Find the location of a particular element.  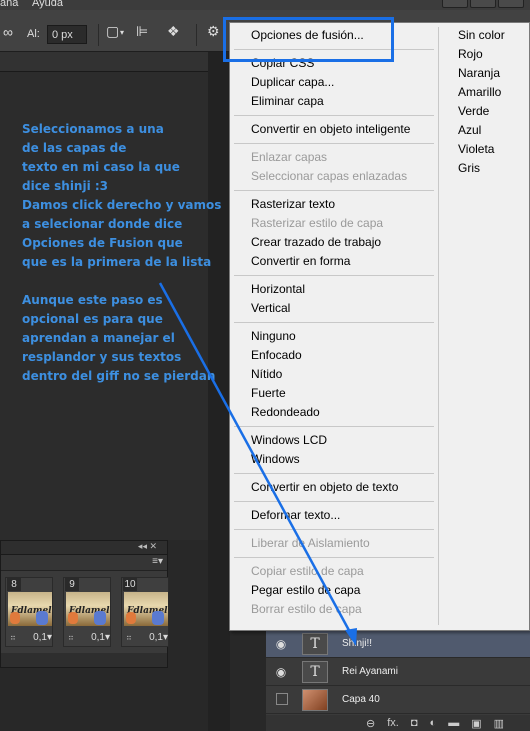

menu-item: Seleccionar capas enlazadas is located at coordinates (329, 176).